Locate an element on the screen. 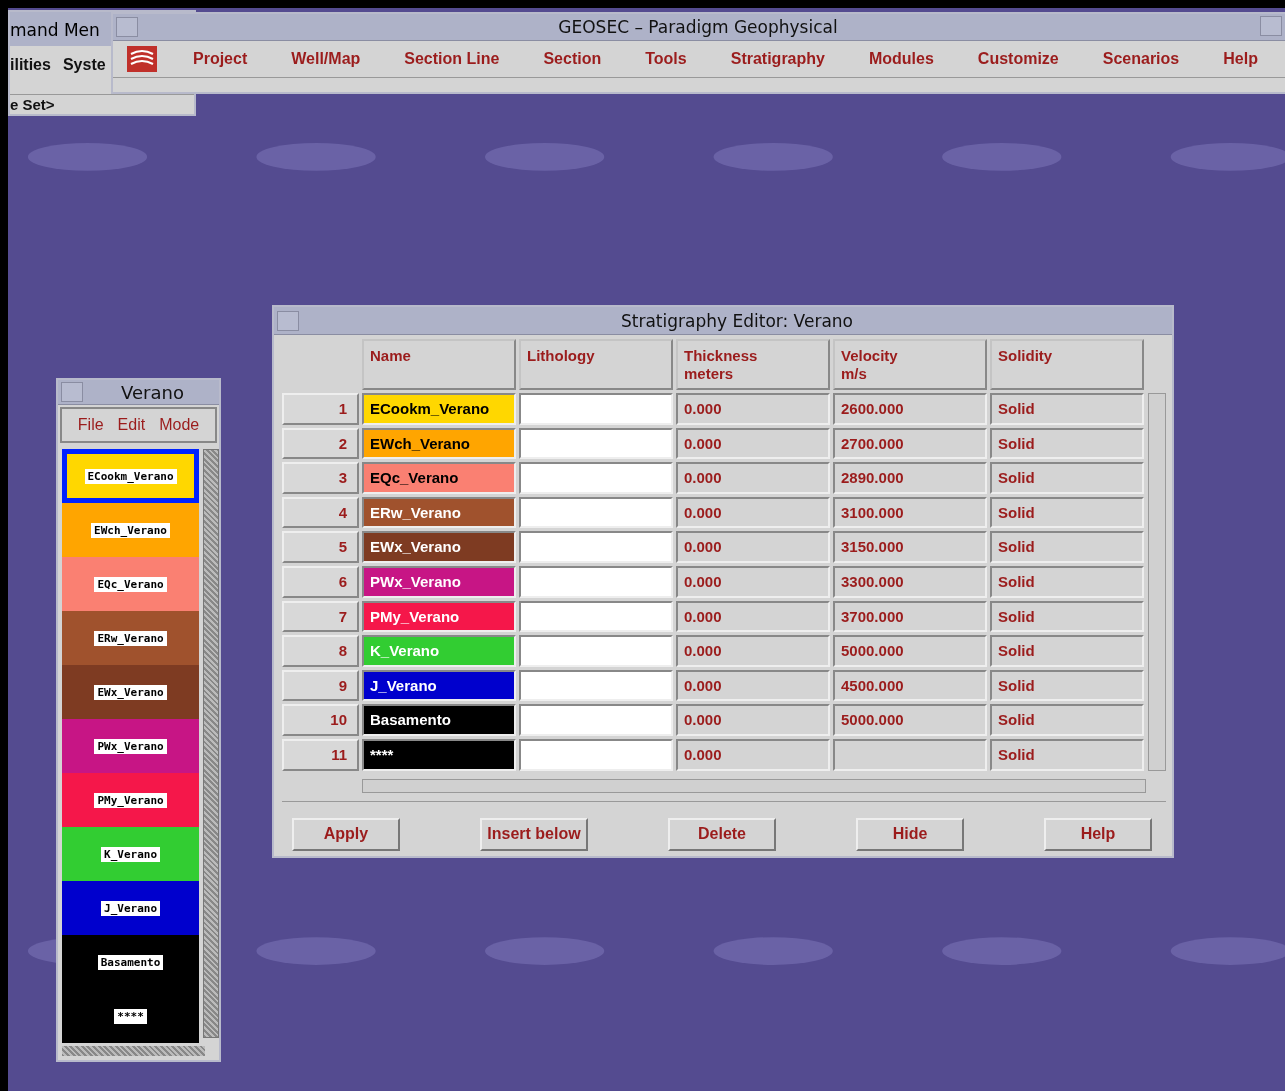 The width and height of the screenshot is (1285, 1091). row-header: 10 is located at coordinates (320, 720).